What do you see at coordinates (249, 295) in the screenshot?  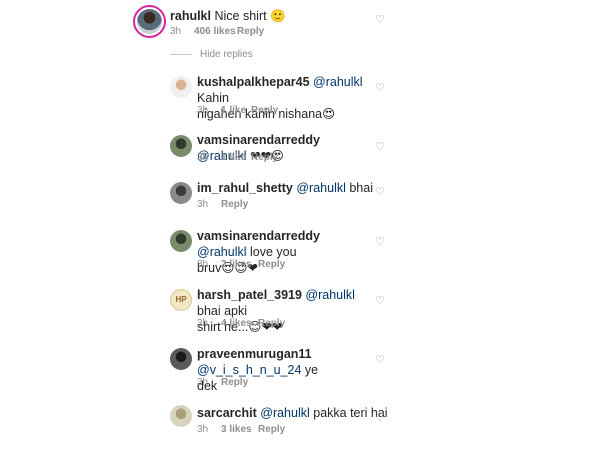 I see `username: harsh_patel_3919` at bounding box center [249, 295].